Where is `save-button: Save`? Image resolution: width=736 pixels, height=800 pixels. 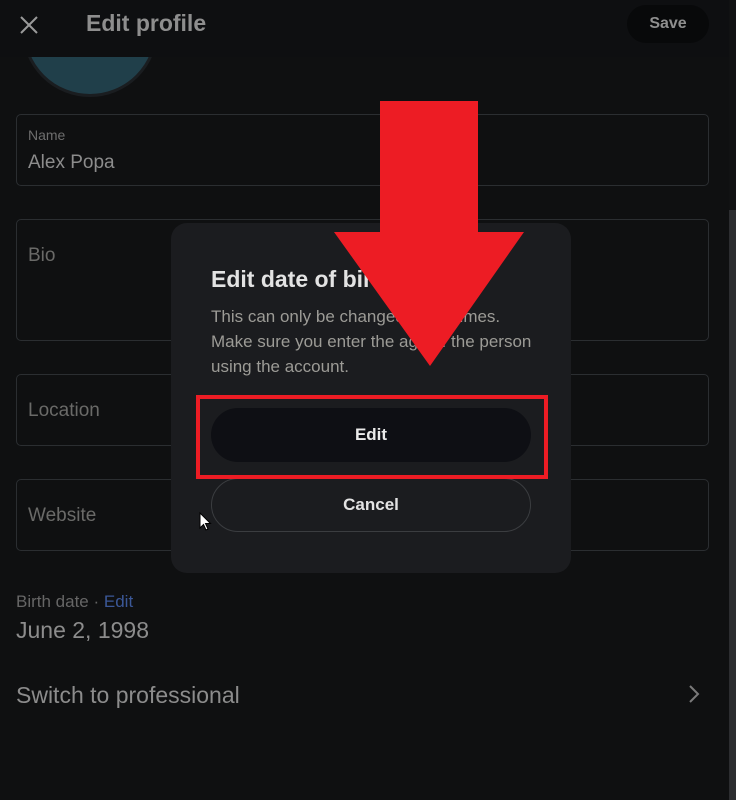 save-button: Save is located at coordinates (668, 24).